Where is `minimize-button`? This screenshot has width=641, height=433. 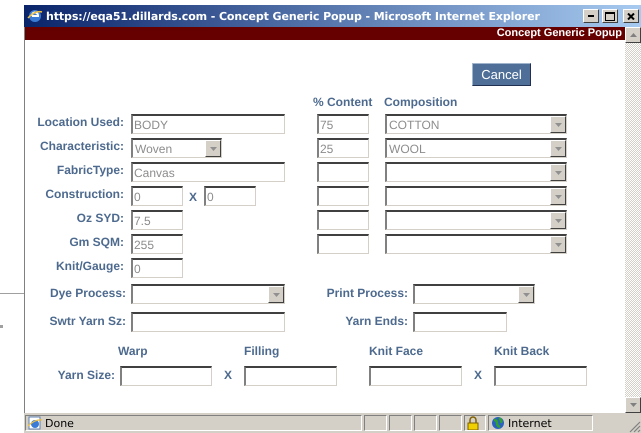 minimize-button is located at coordinates (591, 16).